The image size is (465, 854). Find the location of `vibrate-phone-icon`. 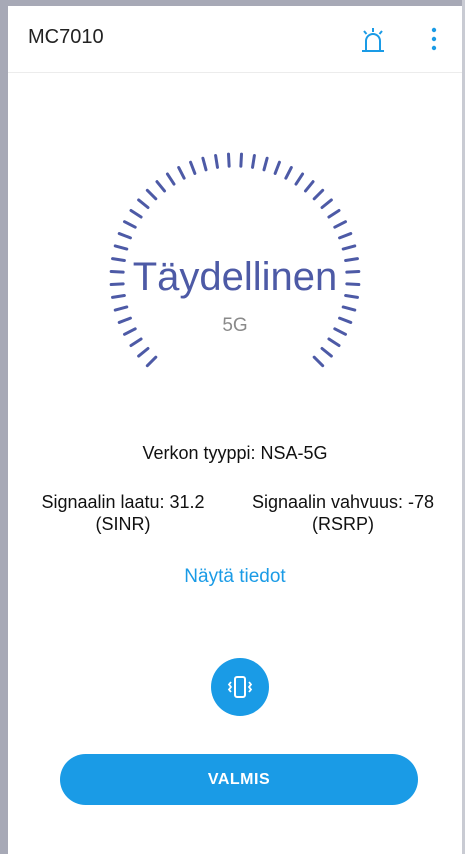

vibrate-phone-icon is located at coordinates (240, 687).